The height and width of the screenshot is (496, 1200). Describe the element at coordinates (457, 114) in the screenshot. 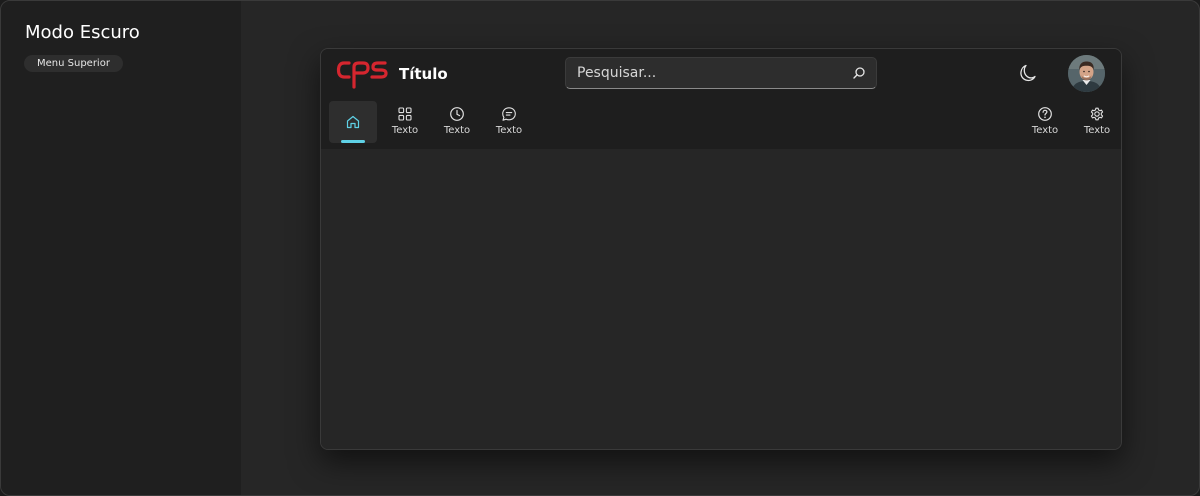

I see `clock-icon` at that location.